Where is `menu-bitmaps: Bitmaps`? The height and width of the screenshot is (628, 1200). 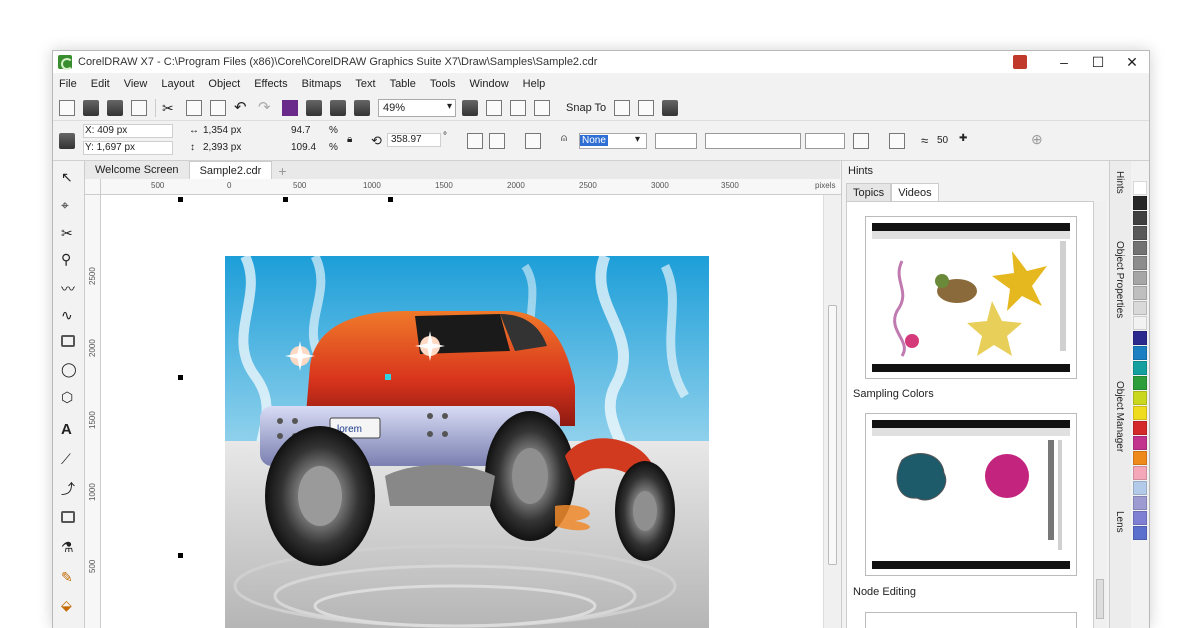
menu-bitmaps: Bitmaps is located at coordinates (322, 84).